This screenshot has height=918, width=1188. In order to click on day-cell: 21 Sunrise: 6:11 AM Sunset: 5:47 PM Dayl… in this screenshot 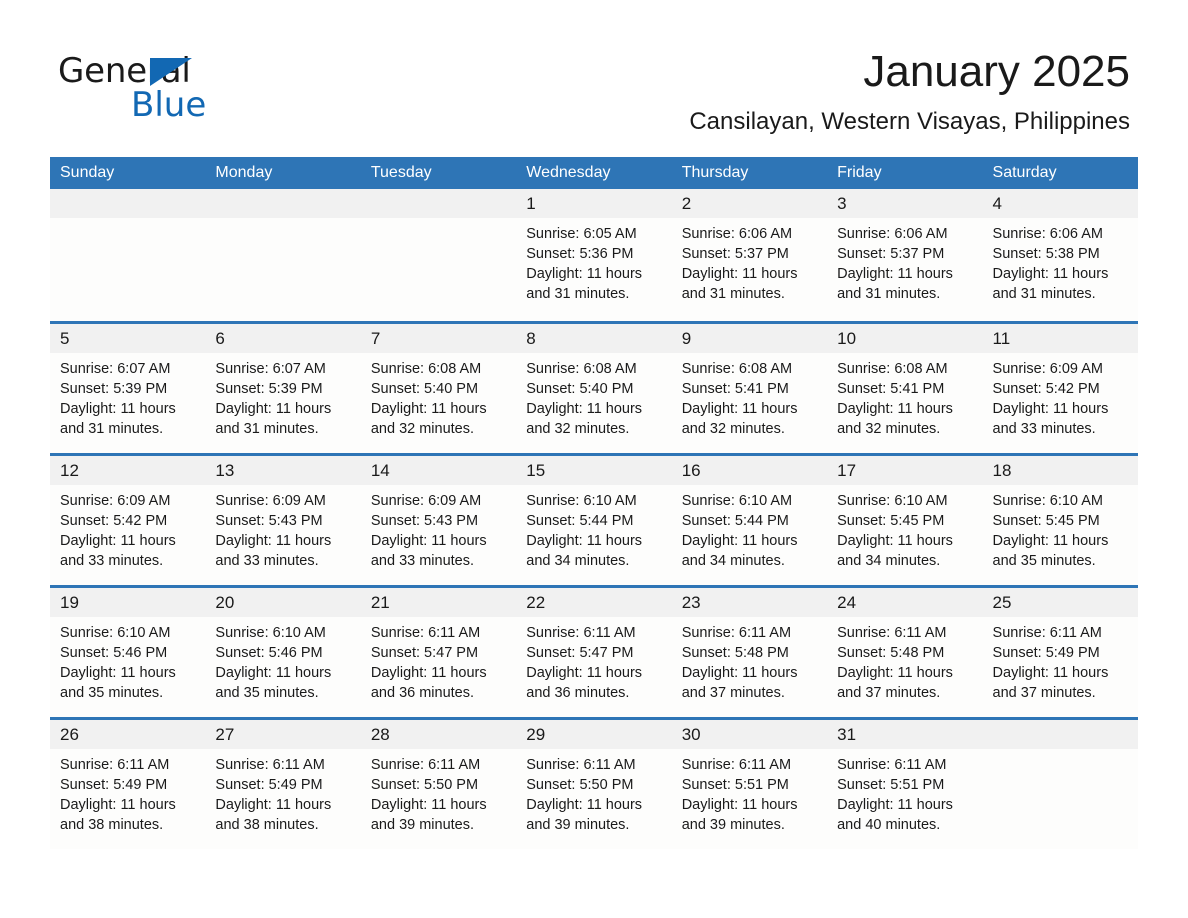, I will do `click(438, 652)`.